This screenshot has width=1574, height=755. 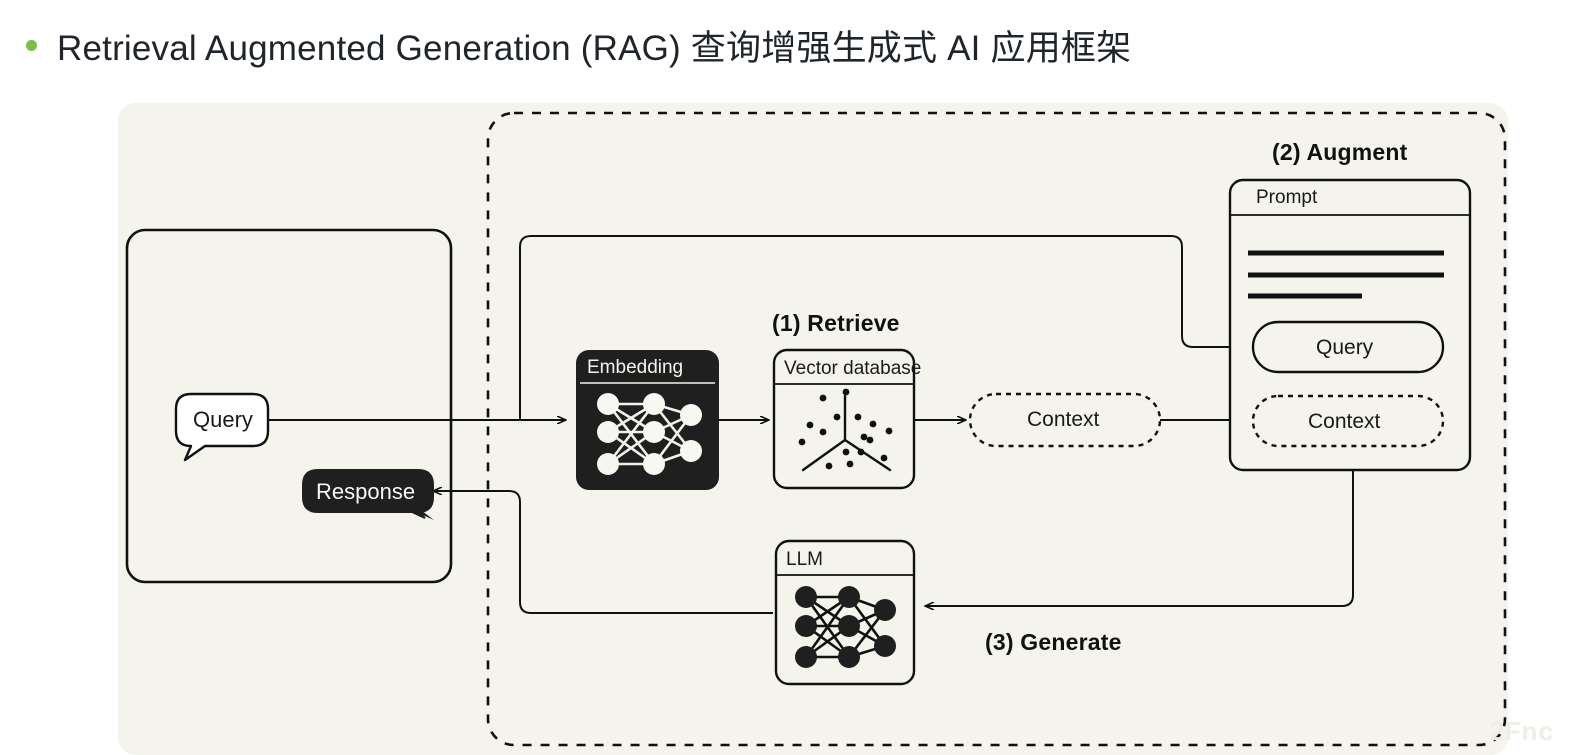 What do you see at coordinates (836, 323) in the screenshot?
I see `step-label-retrieve: (1) Retrieve` at bounding box center [836, 323].